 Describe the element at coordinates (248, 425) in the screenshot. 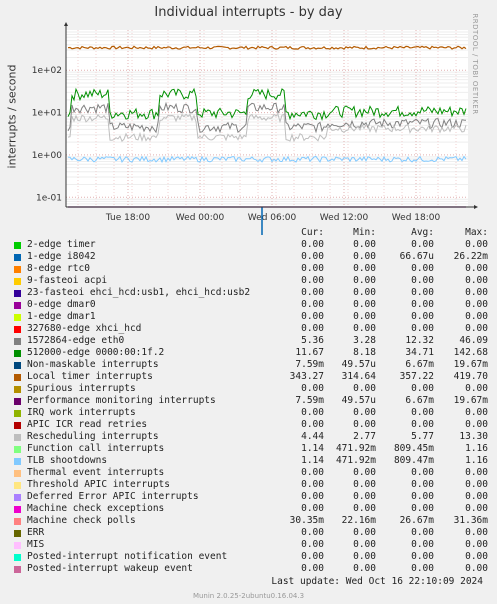

I see `legend-row: APIC ICR read retries 0.00 0.00 0.00 0.00` at that location.